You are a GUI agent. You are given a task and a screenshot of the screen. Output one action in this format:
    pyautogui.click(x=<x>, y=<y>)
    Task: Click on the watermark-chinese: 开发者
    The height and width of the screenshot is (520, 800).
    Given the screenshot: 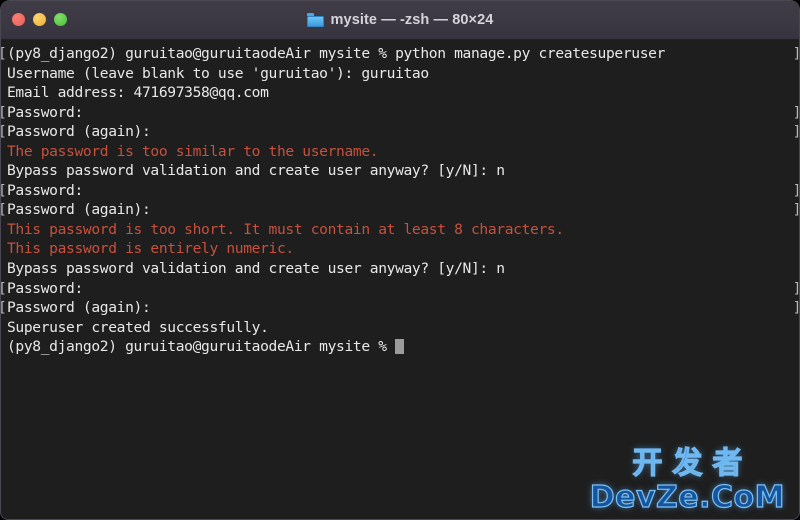 What is the action you would take?
    pyautogui.click(x=692, y=463)
    